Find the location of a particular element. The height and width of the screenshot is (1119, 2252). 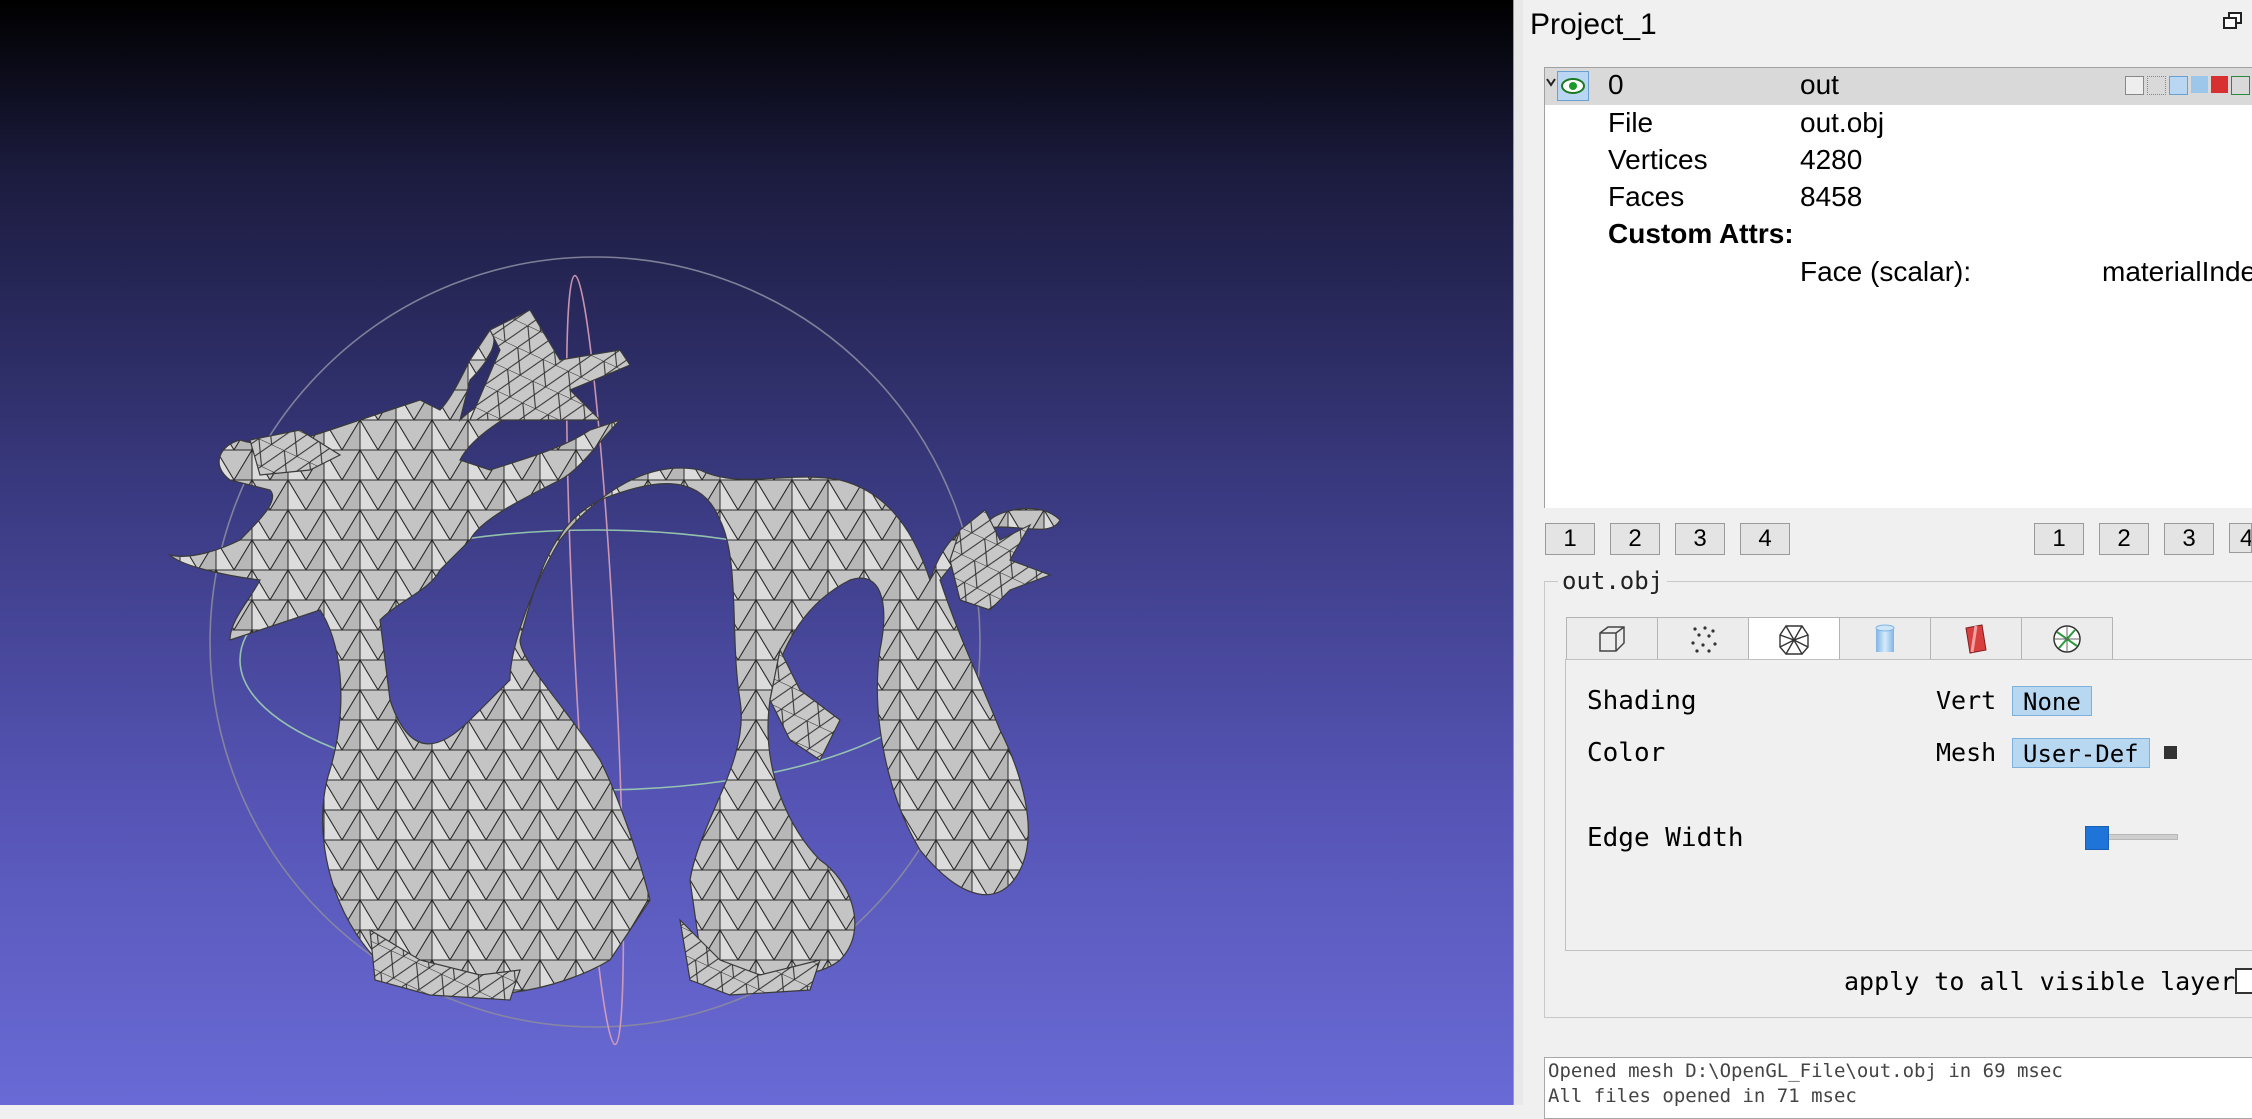

wire-mini-icon is located at coordinates (2178, 85).